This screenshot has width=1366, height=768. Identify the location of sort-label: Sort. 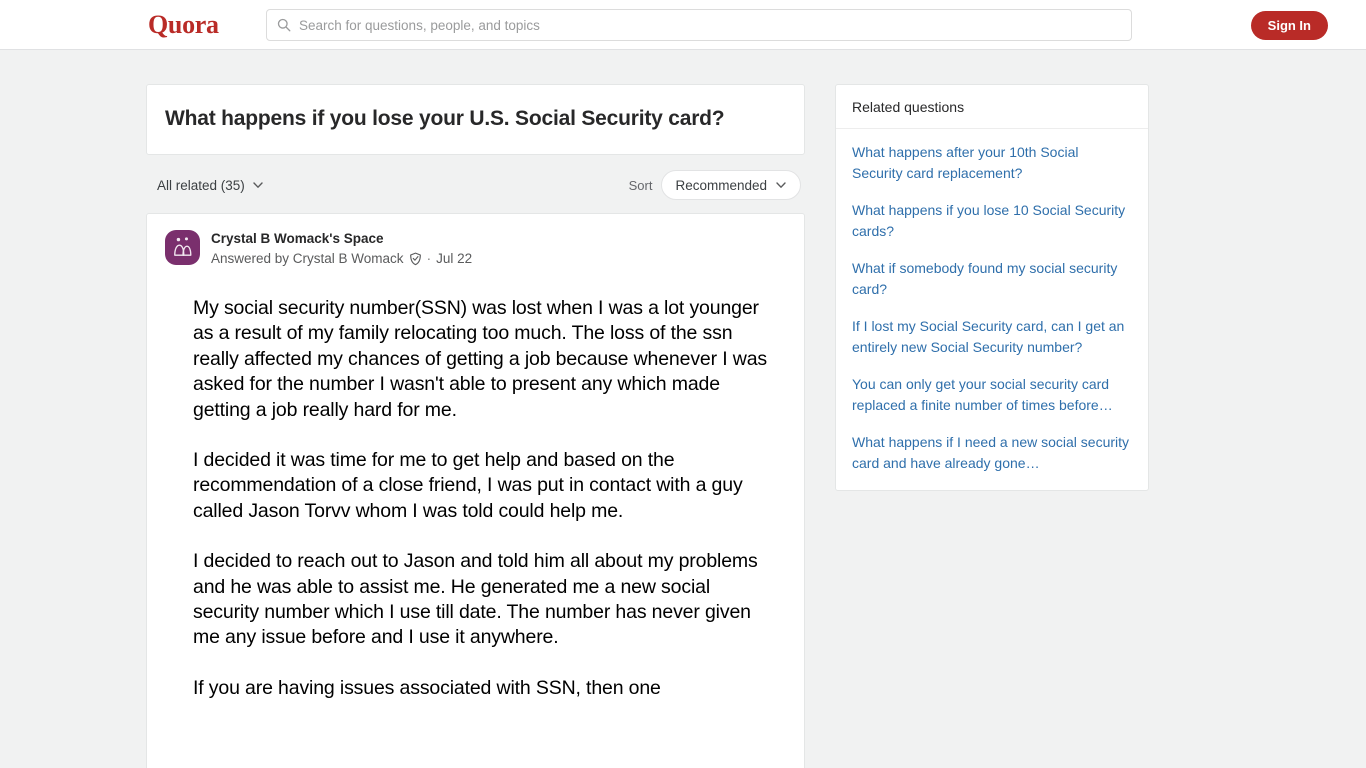
(640, 185).